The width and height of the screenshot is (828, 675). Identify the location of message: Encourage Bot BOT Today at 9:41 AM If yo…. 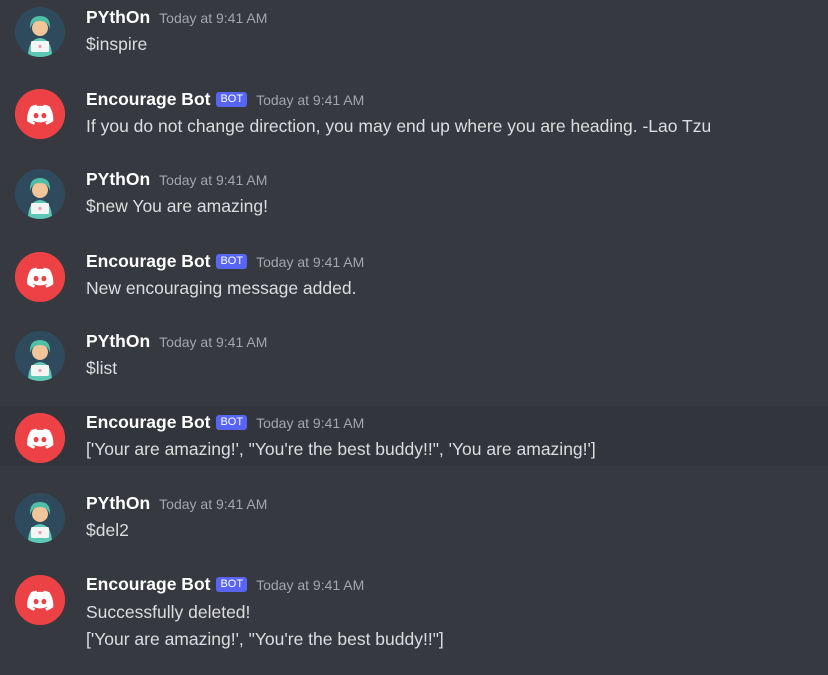
(414, 121).